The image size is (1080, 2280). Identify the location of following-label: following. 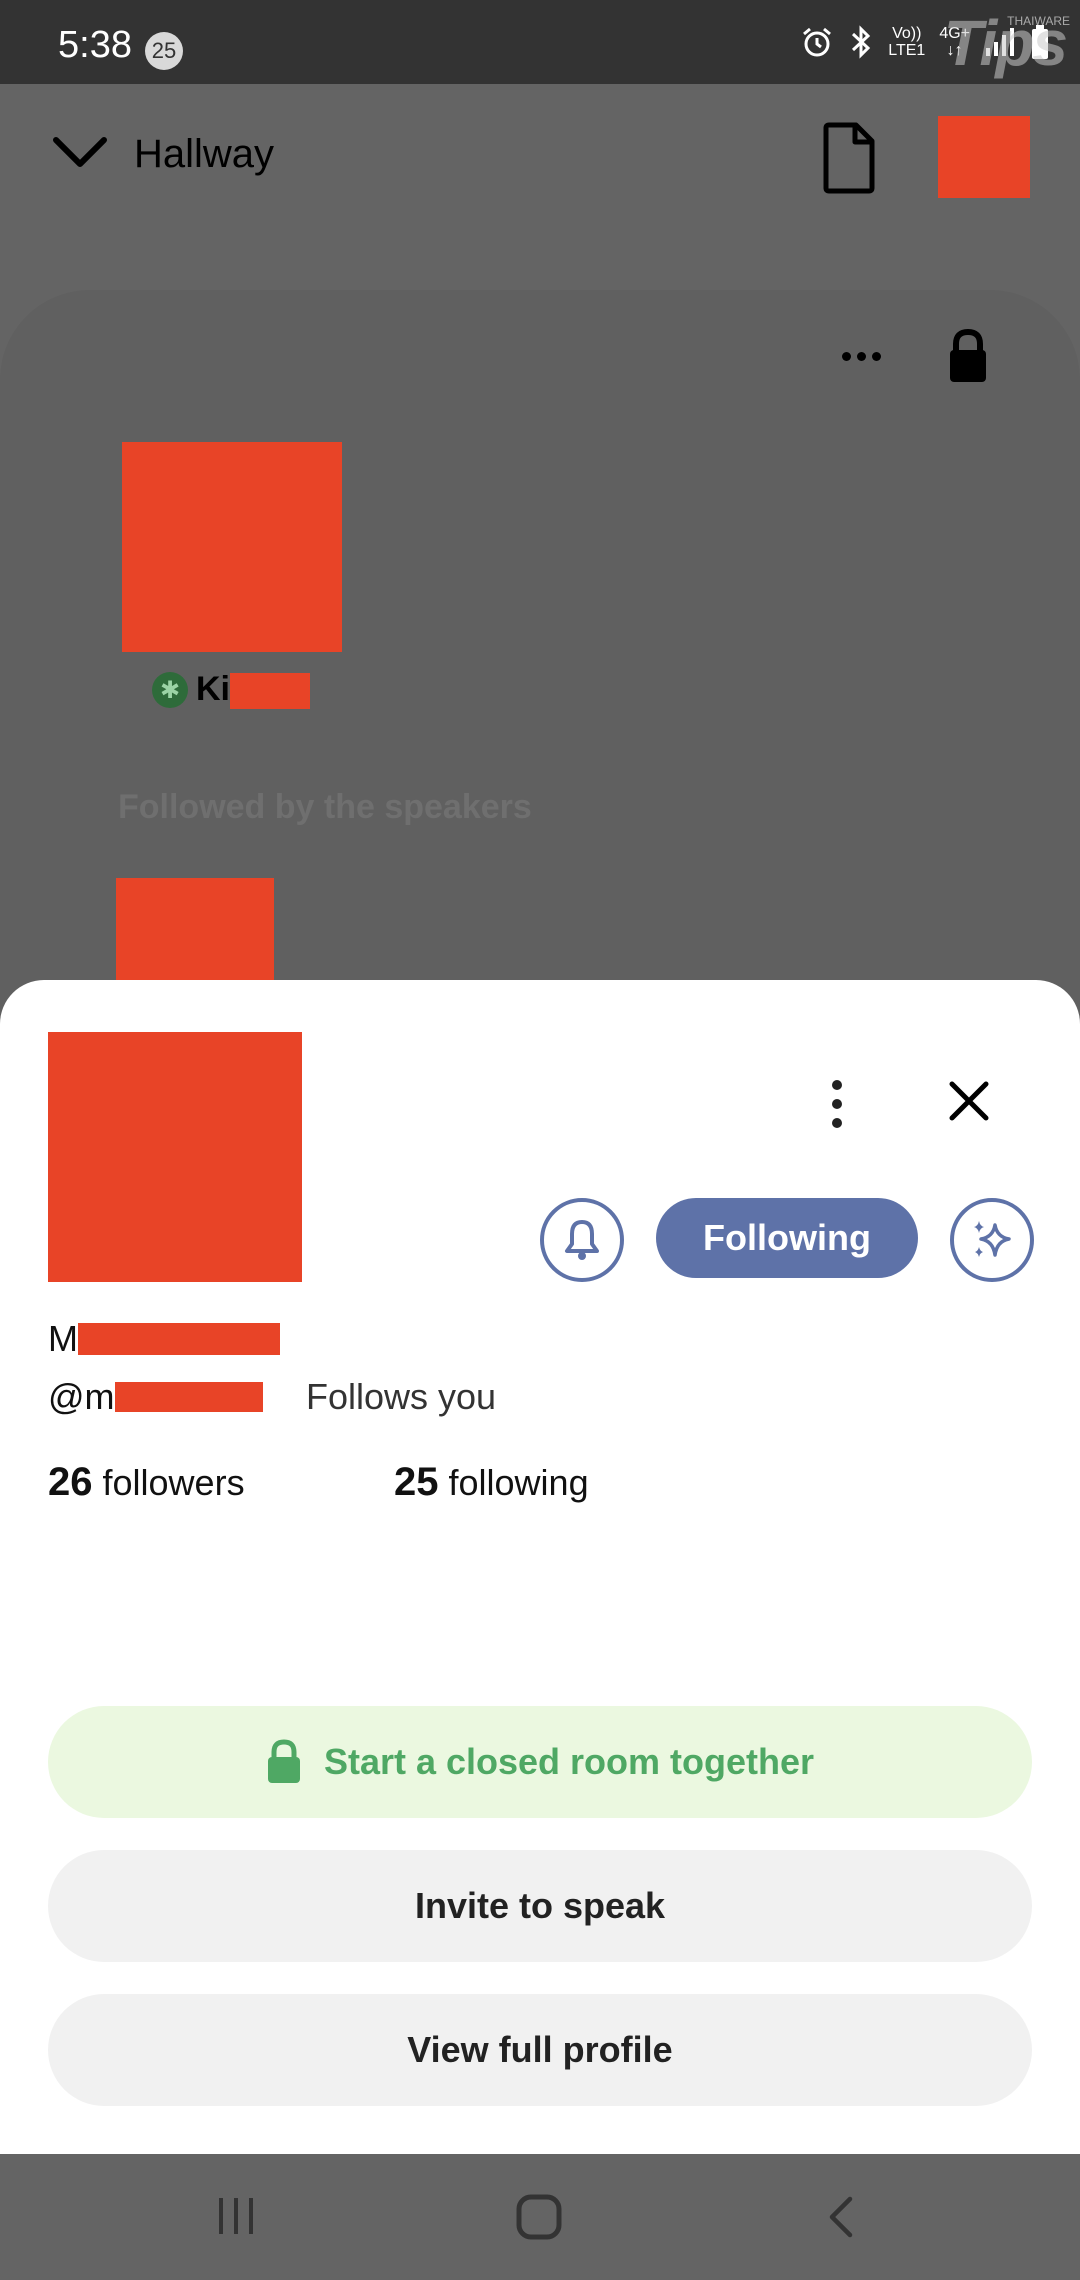
(518, 1482).